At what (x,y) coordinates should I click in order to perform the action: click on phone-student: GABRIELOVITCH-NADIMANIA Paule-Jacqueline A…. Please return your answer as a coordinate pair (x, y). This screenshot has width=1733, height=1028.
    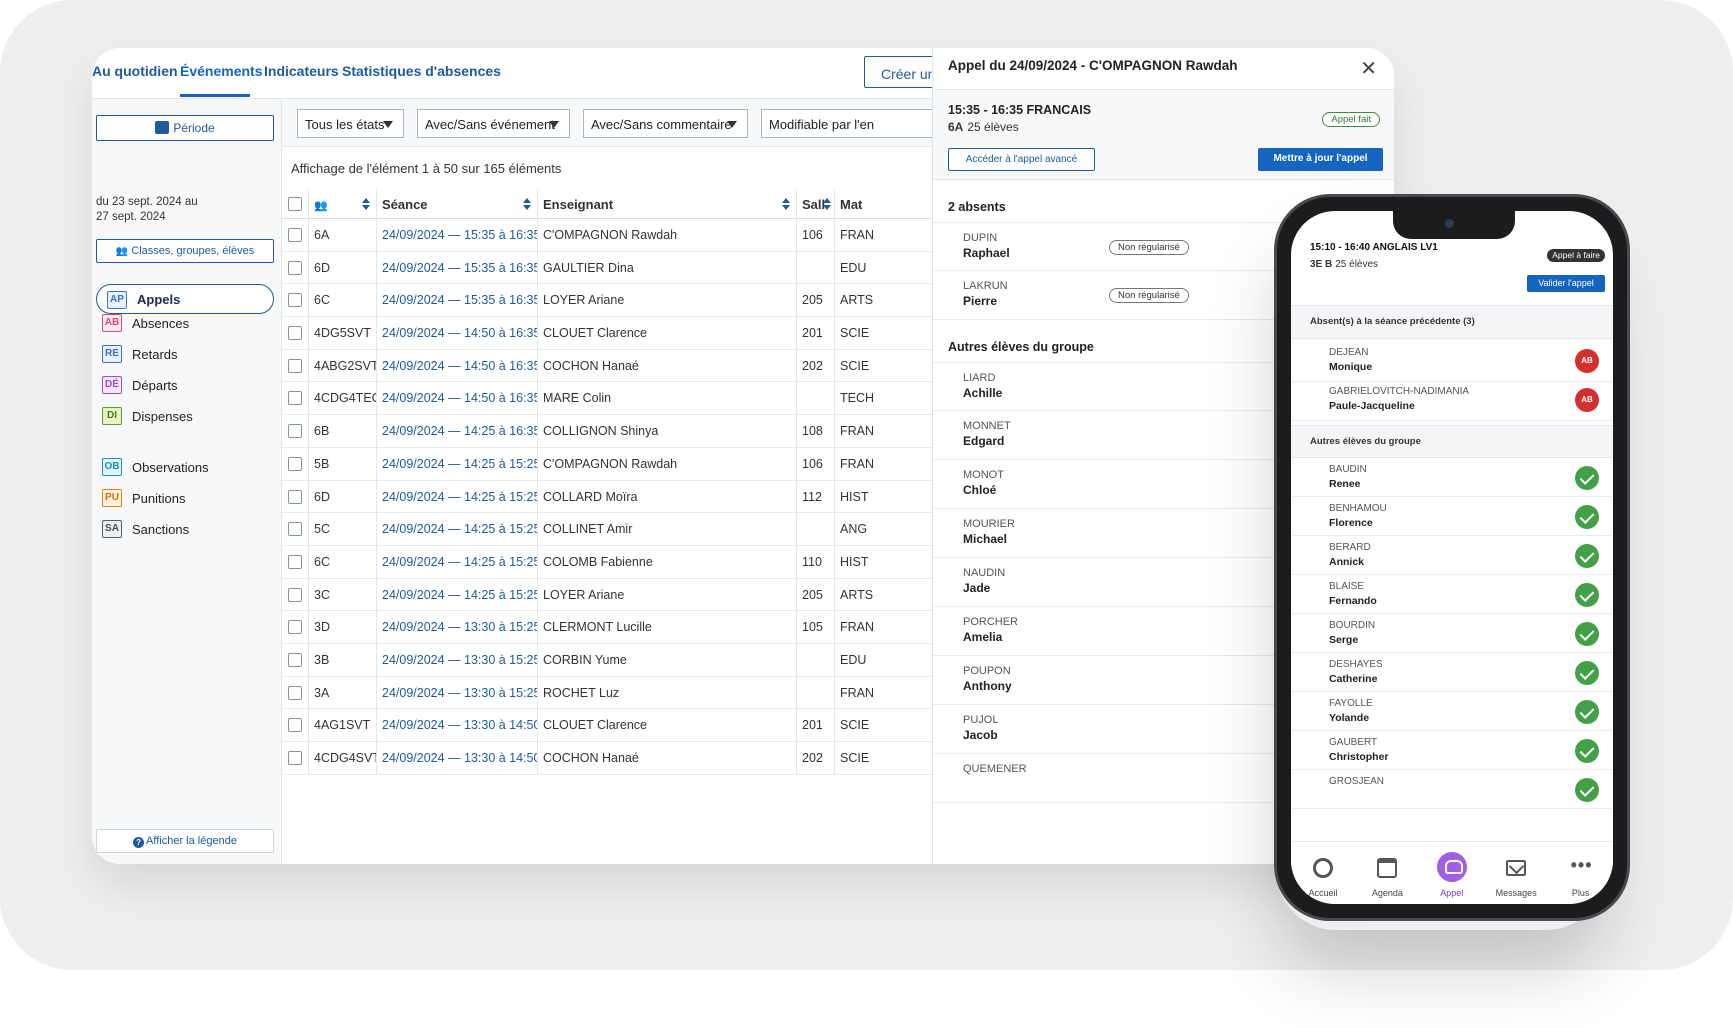
    Looking at the image, I should click on (1452, 399).